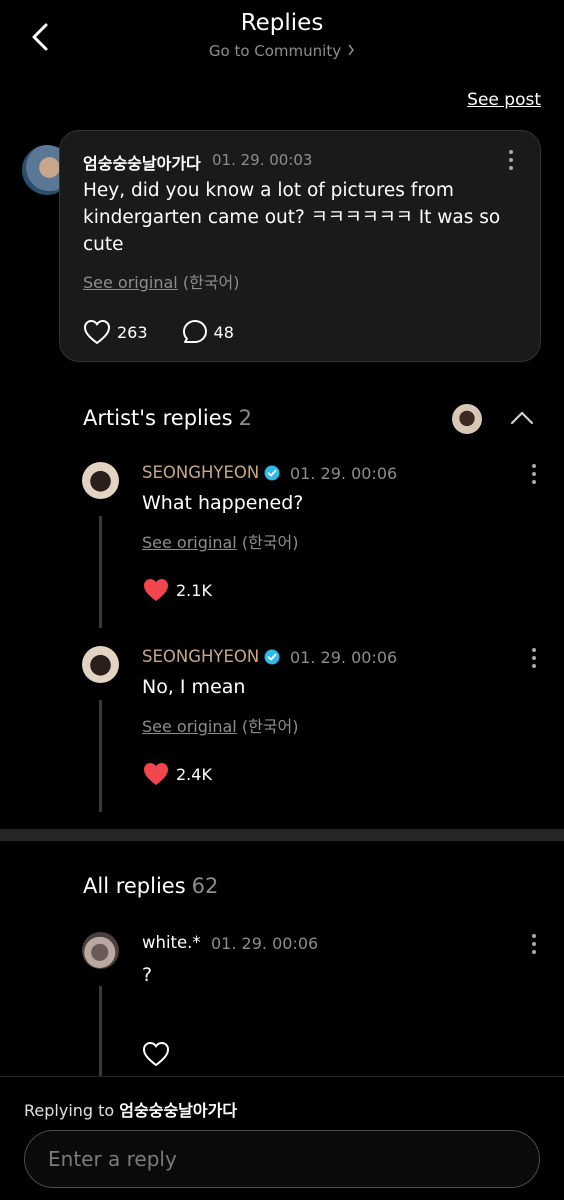 Image resolution: width=564 pixels, height=1200 pixels. Describe the element at coordinates (511, 160) in the screenshot. I see `post-more-icon` at that location.